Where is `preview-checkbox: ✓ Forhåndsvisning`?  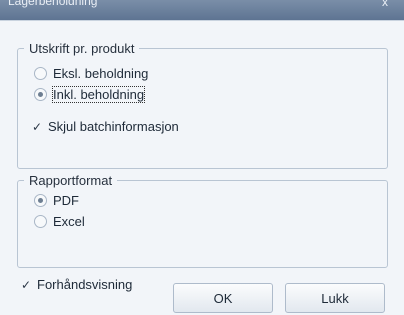 preview-checkbox: ✓ Forhåndsvisning is located at coordinates (76, 284).